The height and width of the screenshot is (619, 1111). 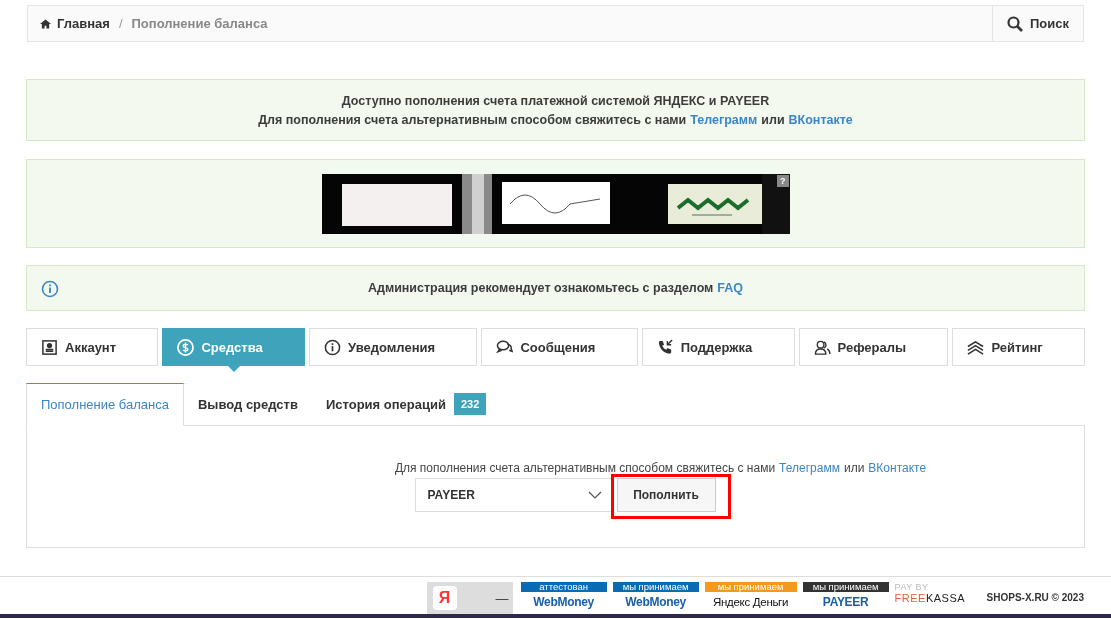 I want to click on notice-text: или, so click(x=773, y=119).